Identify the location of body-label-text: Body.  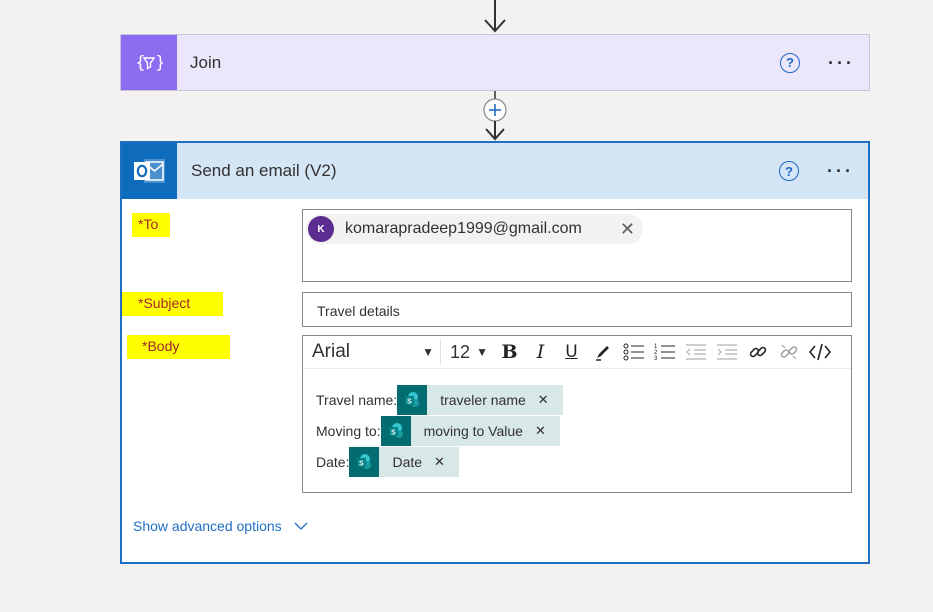
(163, 346).